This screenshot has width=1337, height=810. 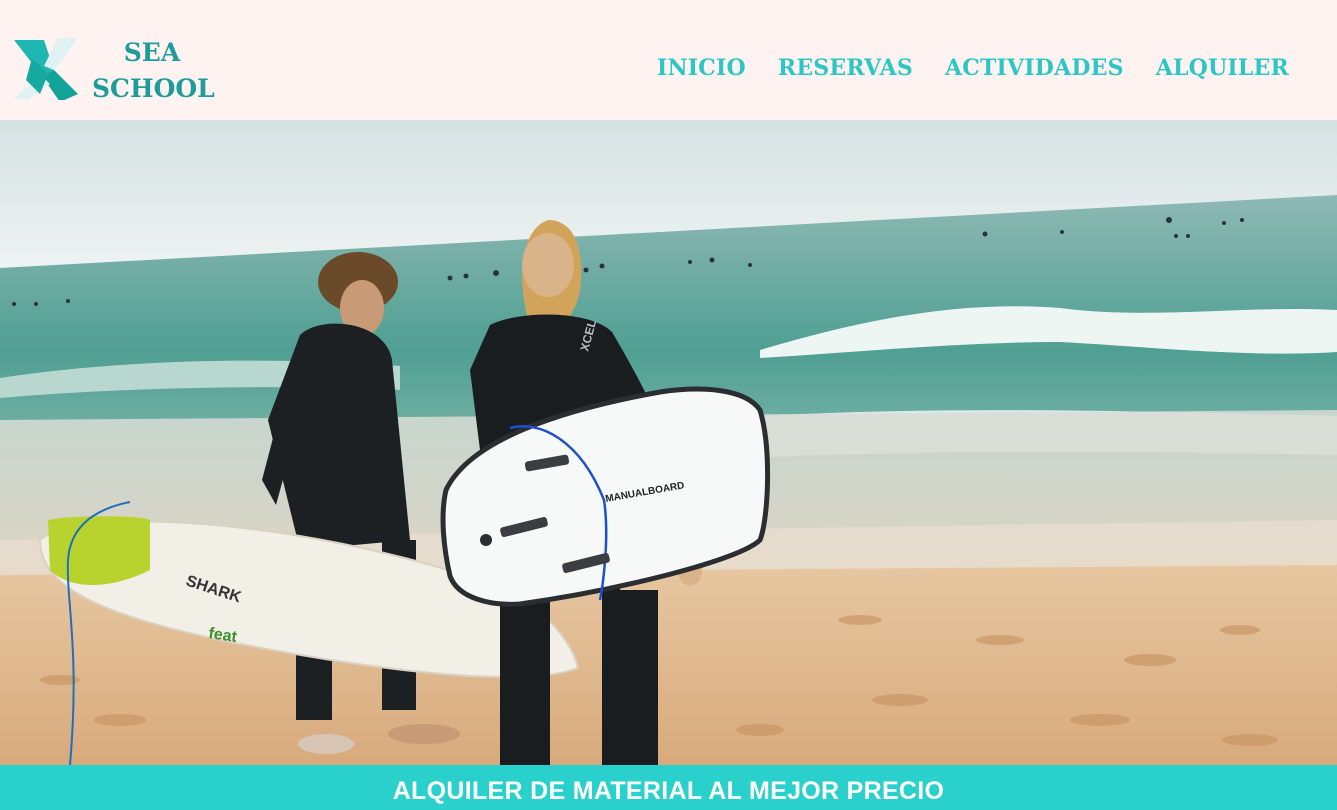 I want to click on nav-link-reservas: RESERVAS, so click(x=845, y=68).